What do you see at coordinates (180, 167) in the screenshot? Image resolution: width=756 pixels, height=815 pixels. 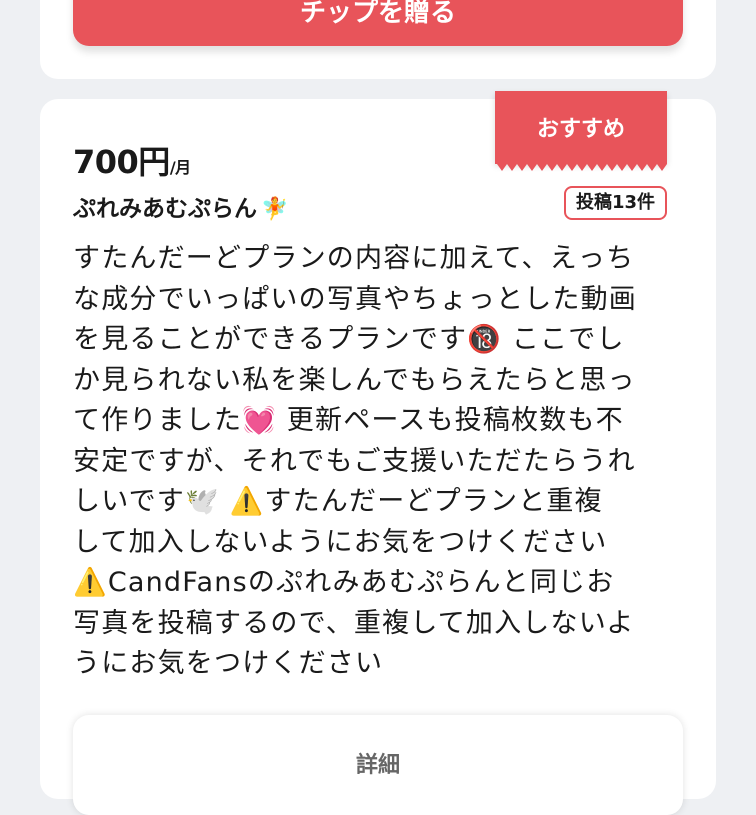 I see `price-unit: /月` at bounding box center [180, 167].